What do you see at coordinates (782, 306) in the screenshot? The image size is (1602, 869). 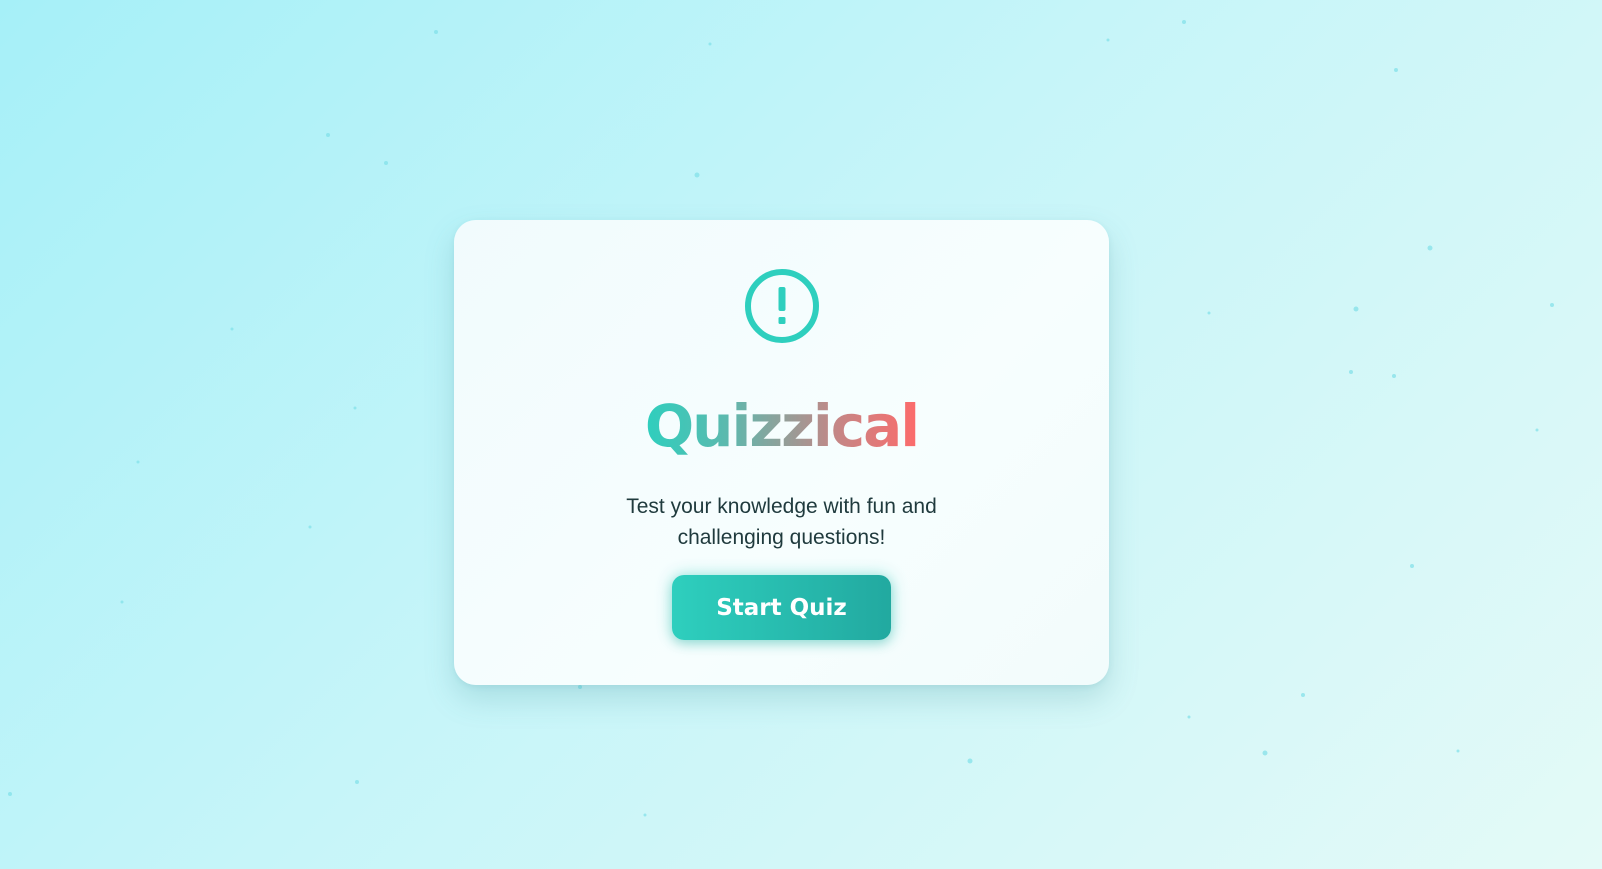 I see `alert-circle-icon` at bounding box center [782, 306].